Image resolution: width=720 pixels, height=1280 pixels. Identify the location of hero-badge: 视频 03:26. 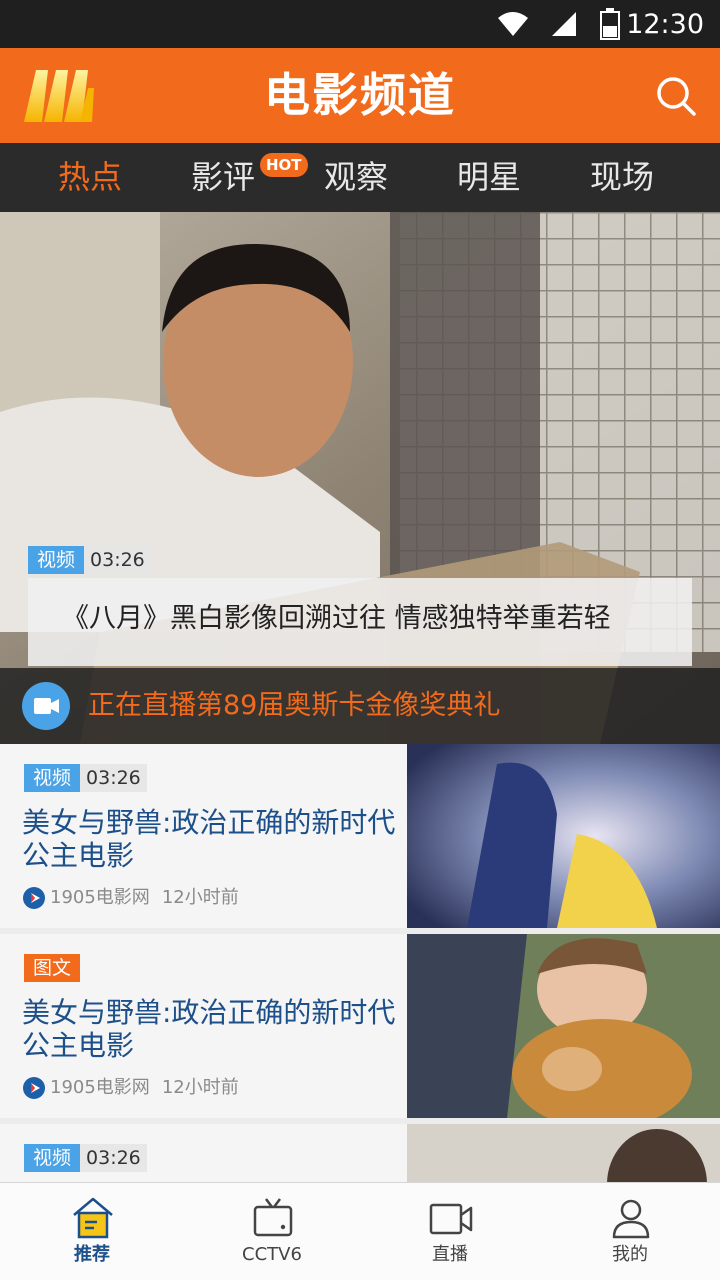
(89, 560).